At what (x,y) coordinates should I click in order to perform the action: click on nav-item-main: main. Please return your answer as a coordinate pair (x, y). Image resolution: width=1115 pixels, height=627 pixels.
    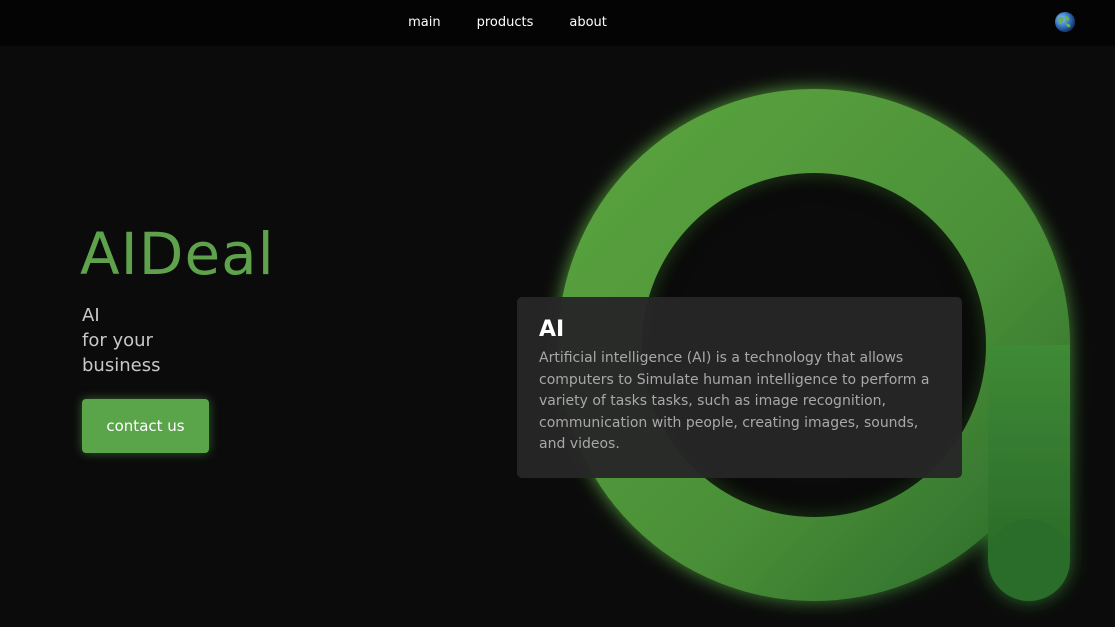
    Looking at the image, I should click on (424, 23).